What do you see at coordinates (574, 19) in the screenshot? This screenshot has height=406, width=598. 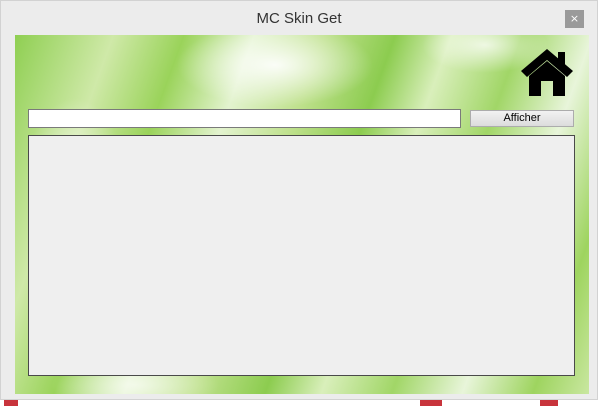 I see `close-button: ×` at bounding box center [574, 19].